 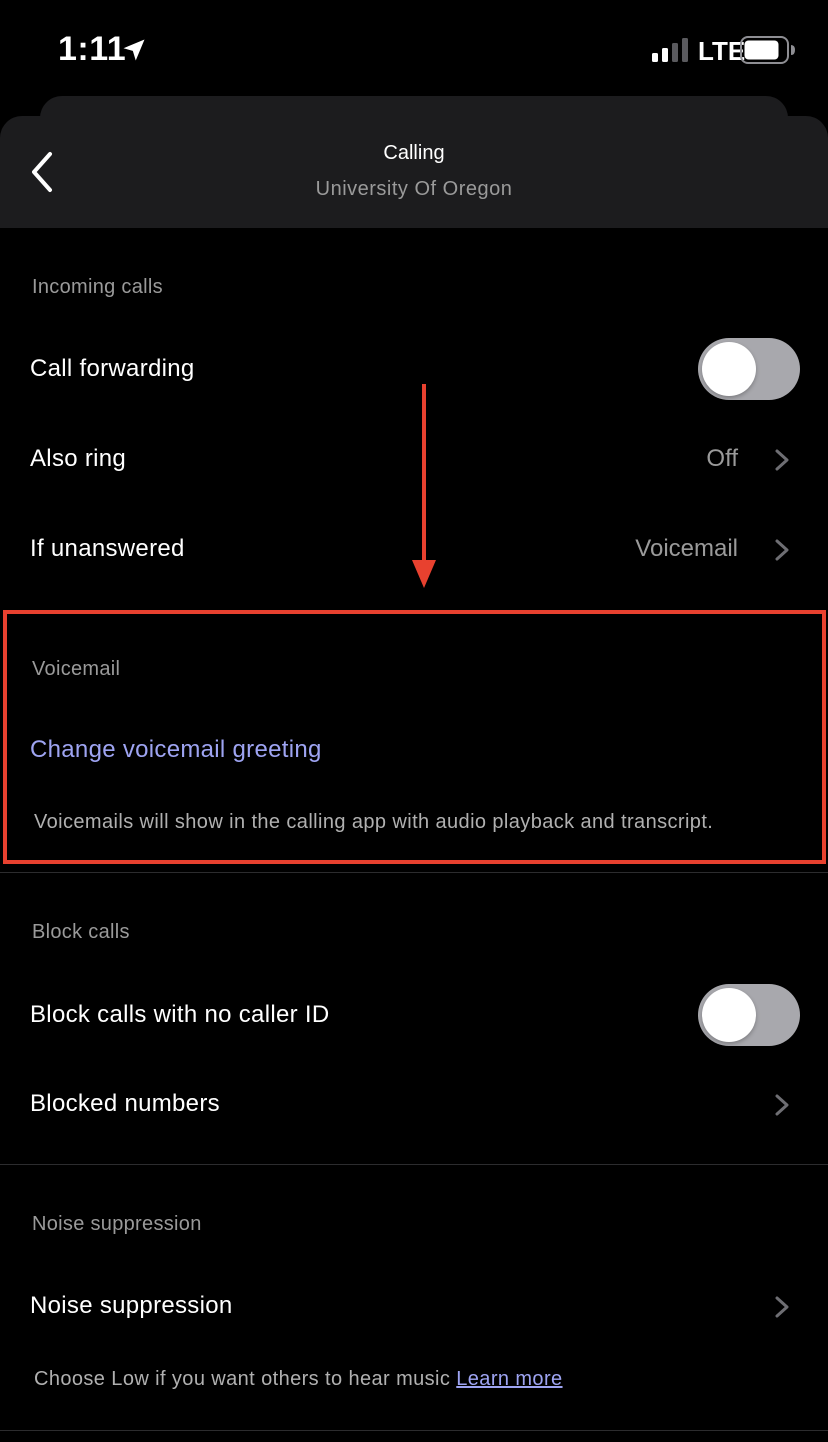 What do you see at coordinates (414, 153) in the screenshot?
I see `page-title: Calling` at bounding box center [414, 153].